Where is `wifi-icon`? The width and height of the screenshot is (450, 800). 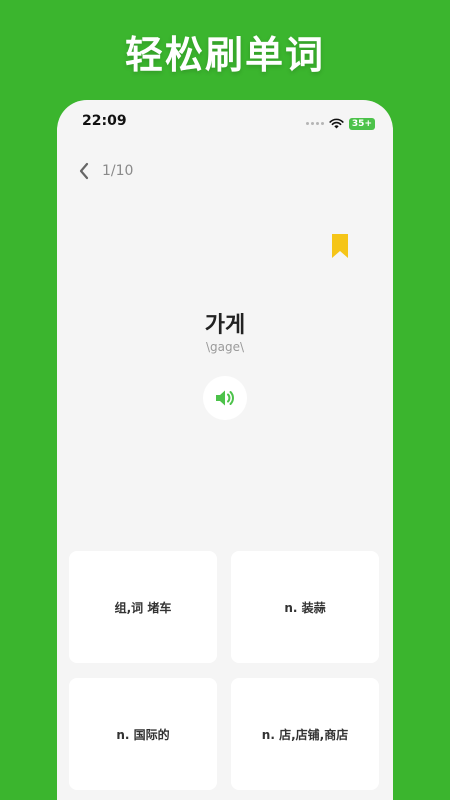
wifi-icon is located at coordinates (336, 123).